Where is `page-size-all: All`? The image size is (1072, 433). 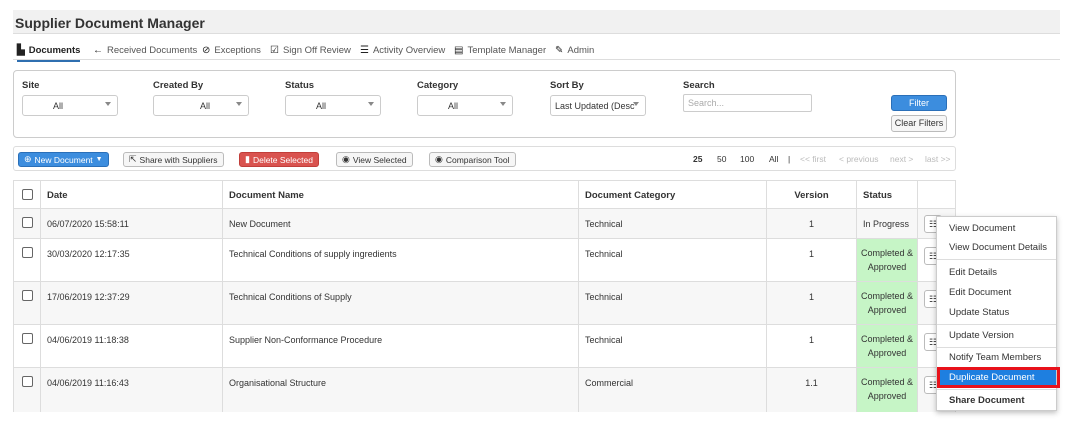 page-size-all: All is located at coordinates (773, 159).